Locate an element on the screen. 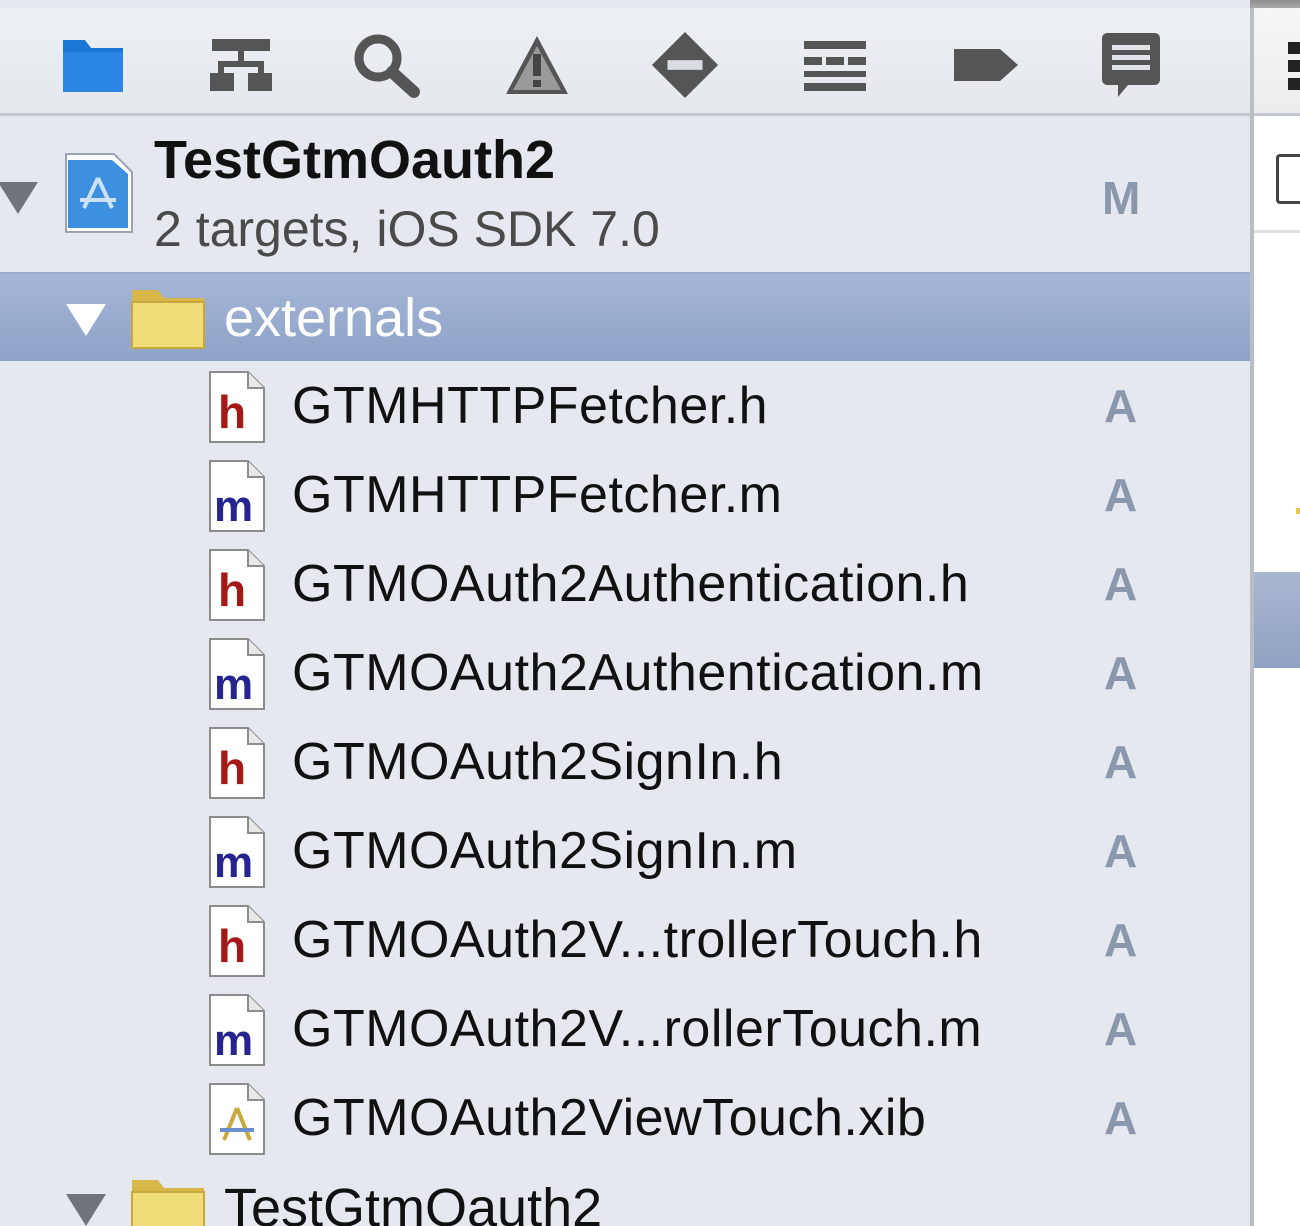  editor-area-edge is located at coordinates (1277, 617).